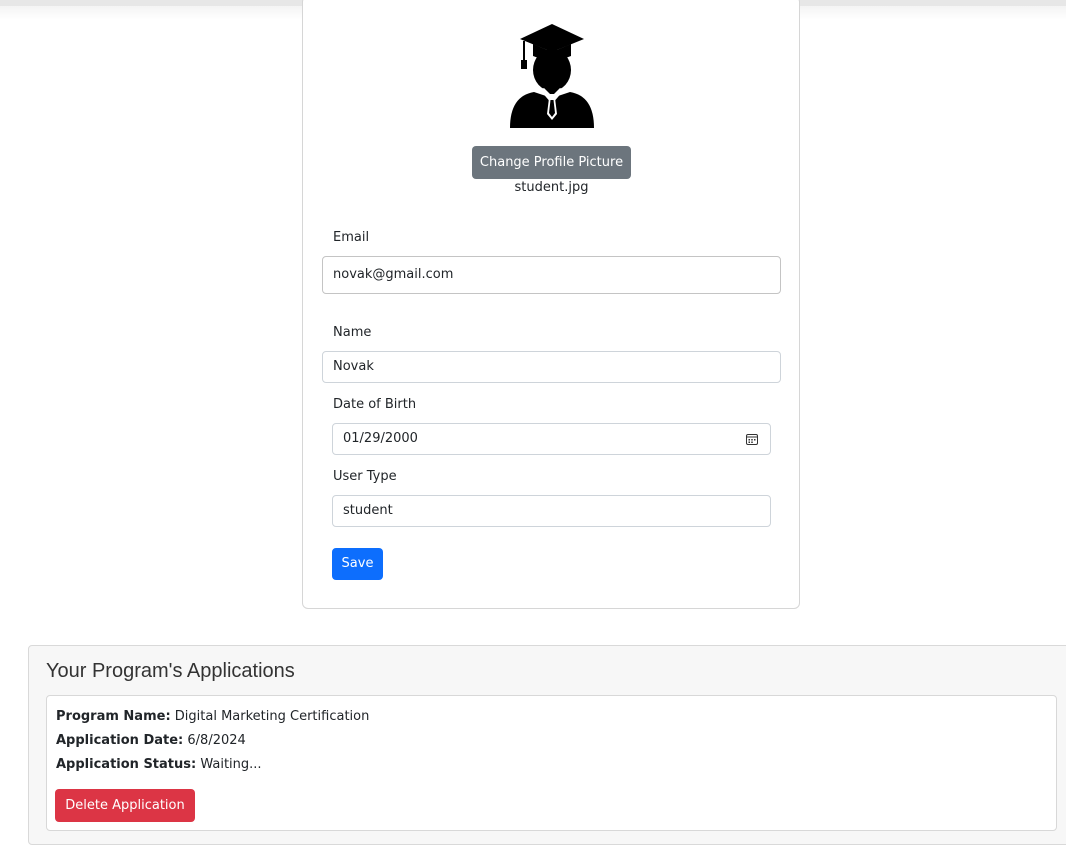  I want to click on user-type-label: User Type, so click(365, 476).